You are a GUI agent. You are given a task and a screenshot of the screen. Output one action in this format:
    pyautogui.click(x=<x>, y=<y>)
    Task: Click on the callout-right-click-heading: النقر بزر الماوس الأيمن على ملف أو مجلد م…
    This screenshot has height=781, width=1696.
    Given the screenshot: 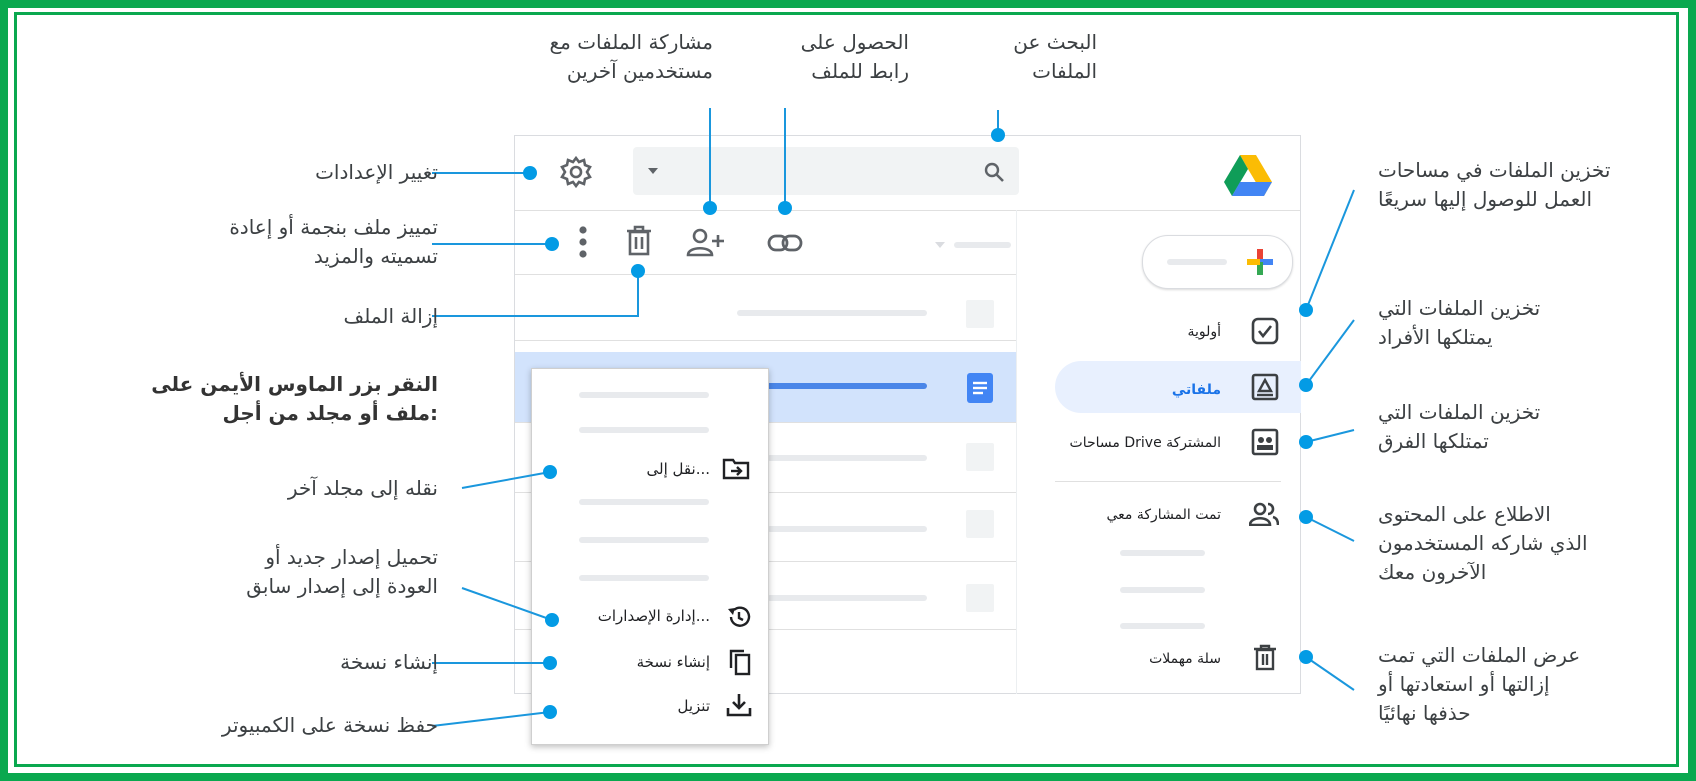 What is the action you would take?
    pyautogui.click(x=294, y=398)
    